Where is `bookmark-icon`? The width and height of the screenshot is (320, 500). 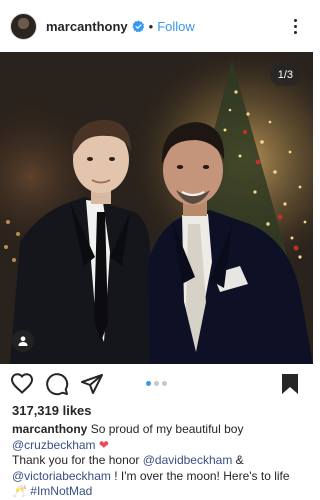
bookmark-icon is located at coordinates (290, 384).